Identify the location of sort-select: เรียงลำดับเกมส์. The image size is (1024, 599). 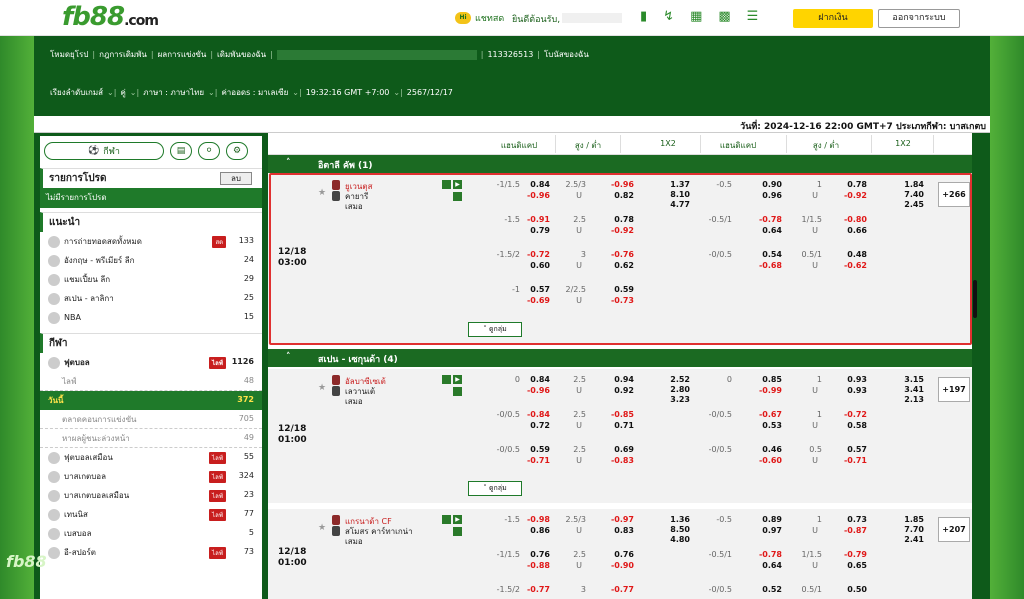
(76, 92).